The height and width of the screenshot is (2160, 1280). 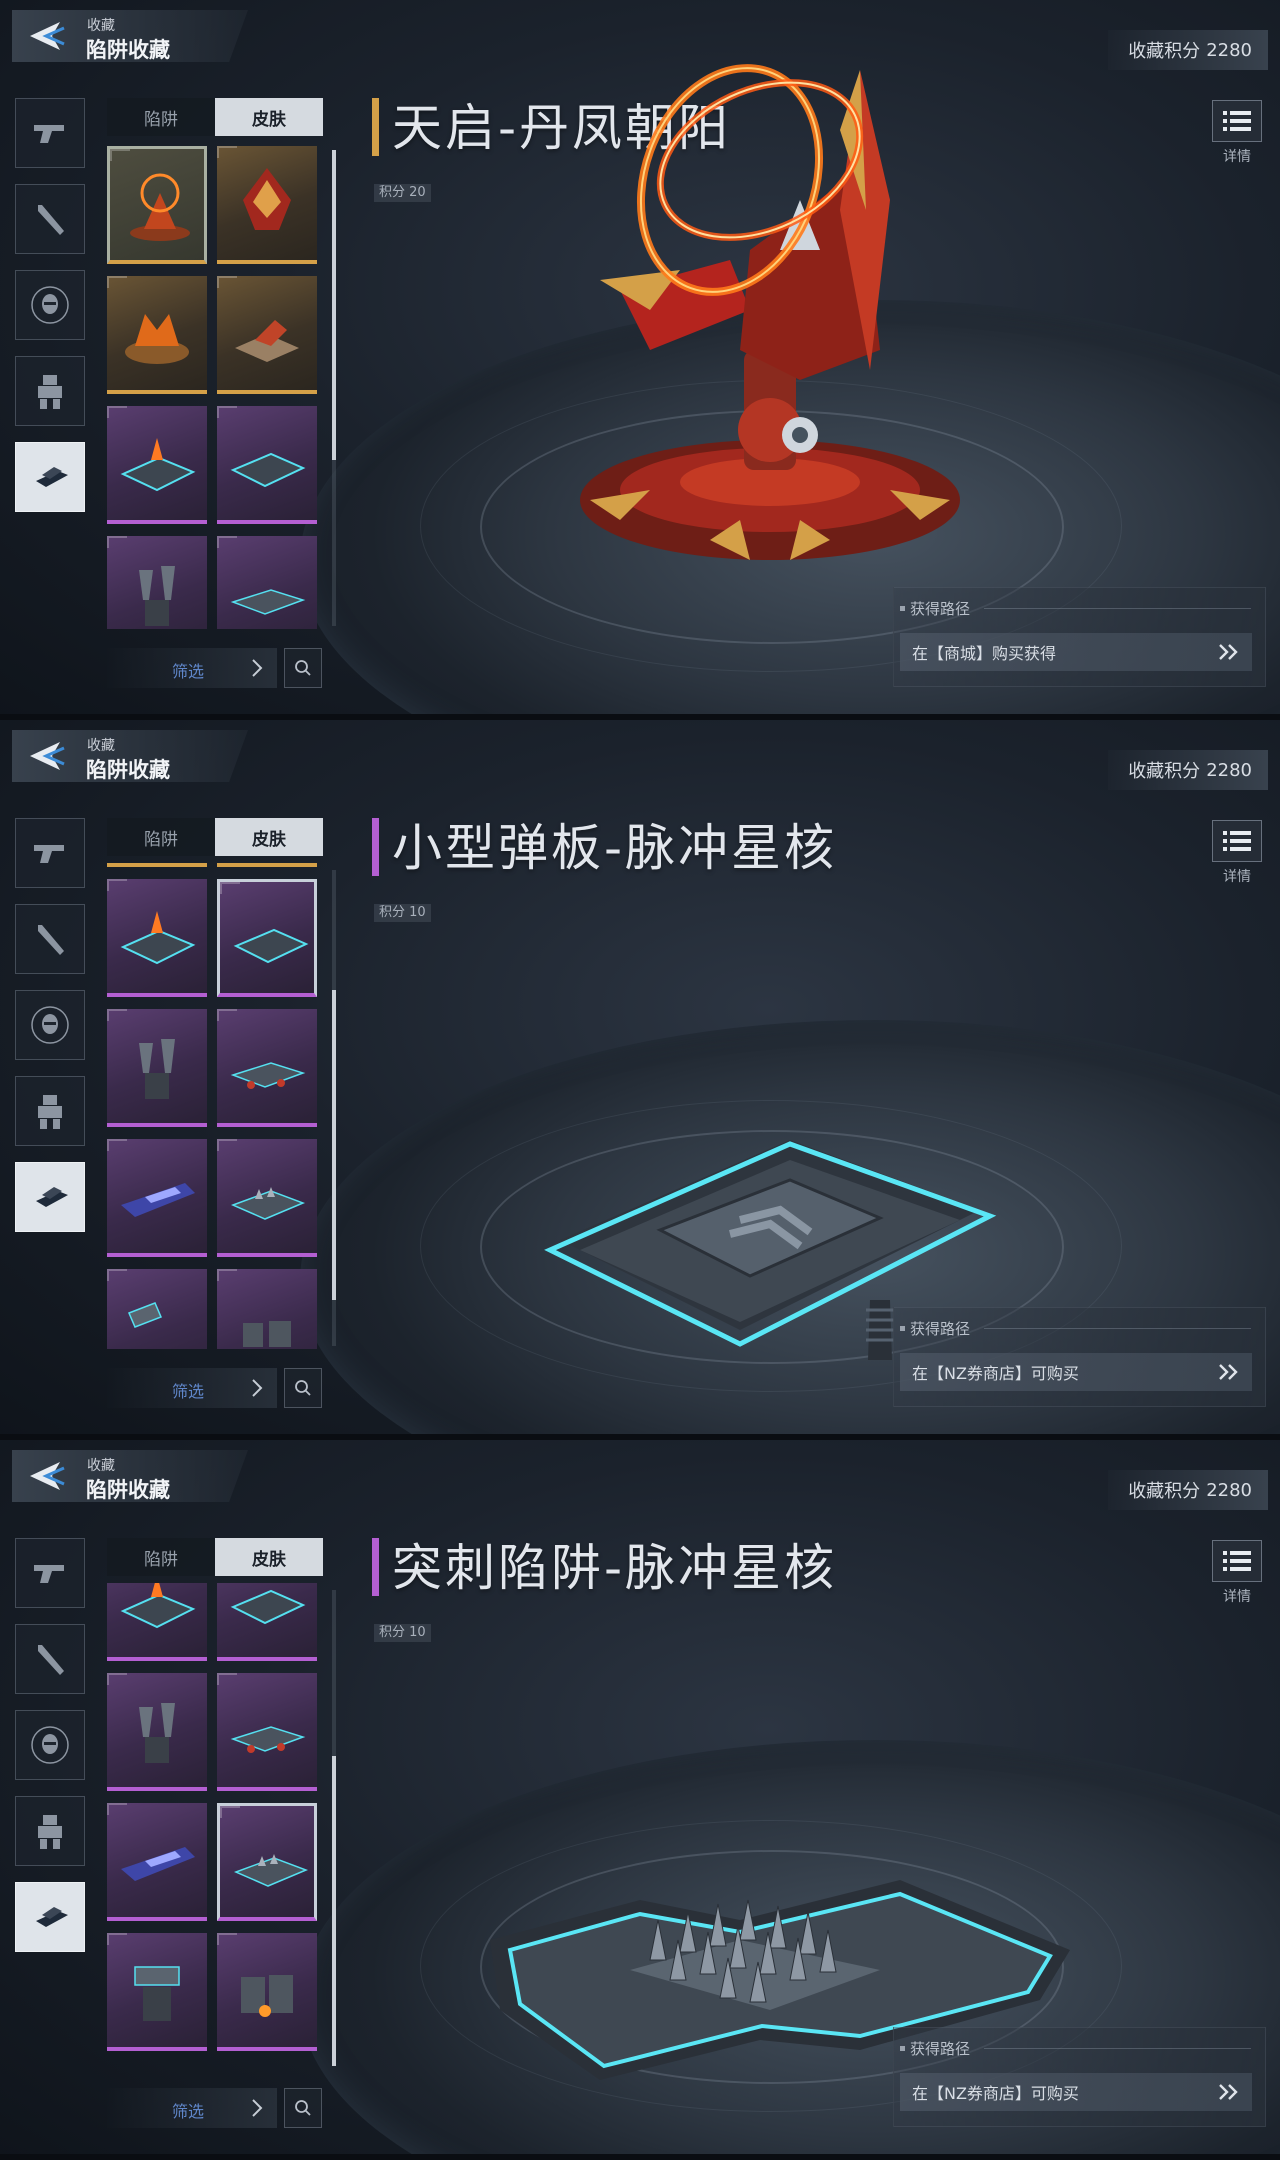 What do you see at coordinates (215, 386) in the screenshot?
I see `skin-grid` at bounding box center [215, 386].